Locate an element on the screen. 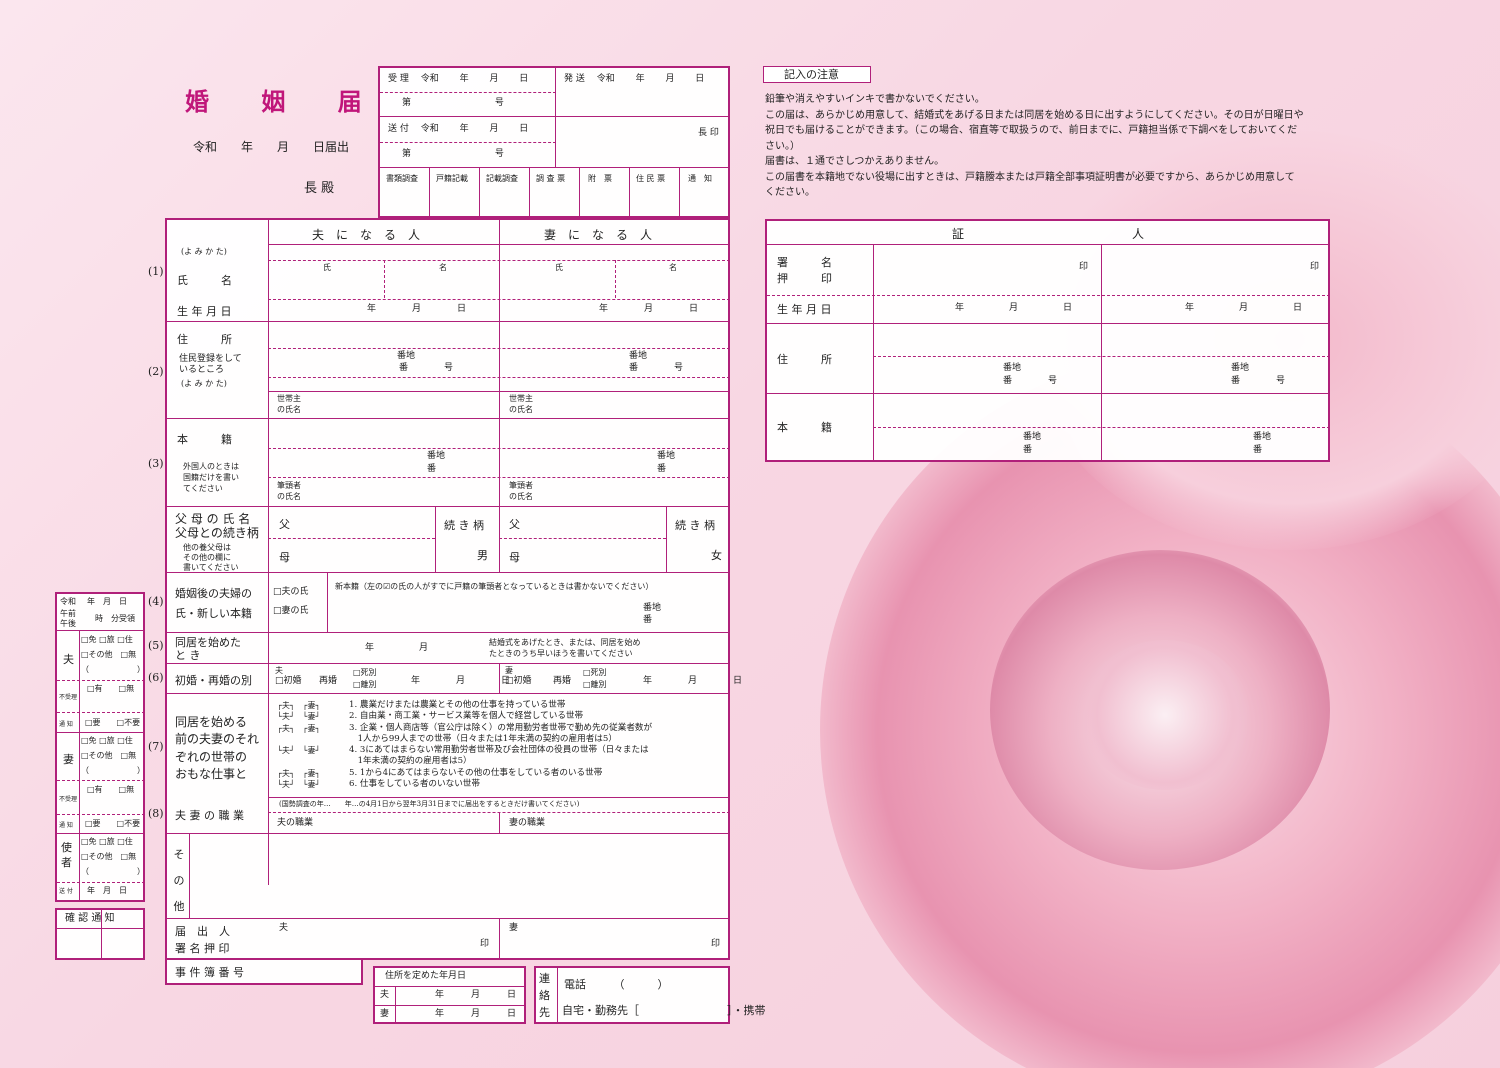  note-line: 鉛筆や消えやすいインキで書かないでください。 is located at coordinates (875, 99).